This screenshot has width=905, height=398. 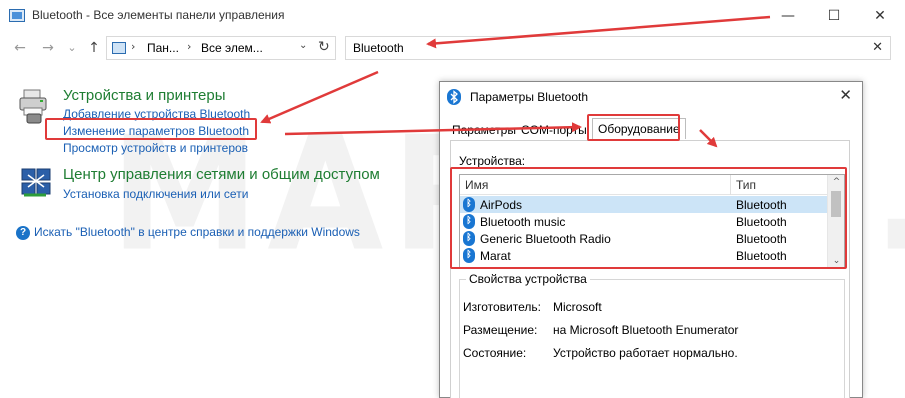 What do you see at coordinates (151, 129) in the screenshot?
I see `annotation-highlight-link` at bounding box center [151, 129].